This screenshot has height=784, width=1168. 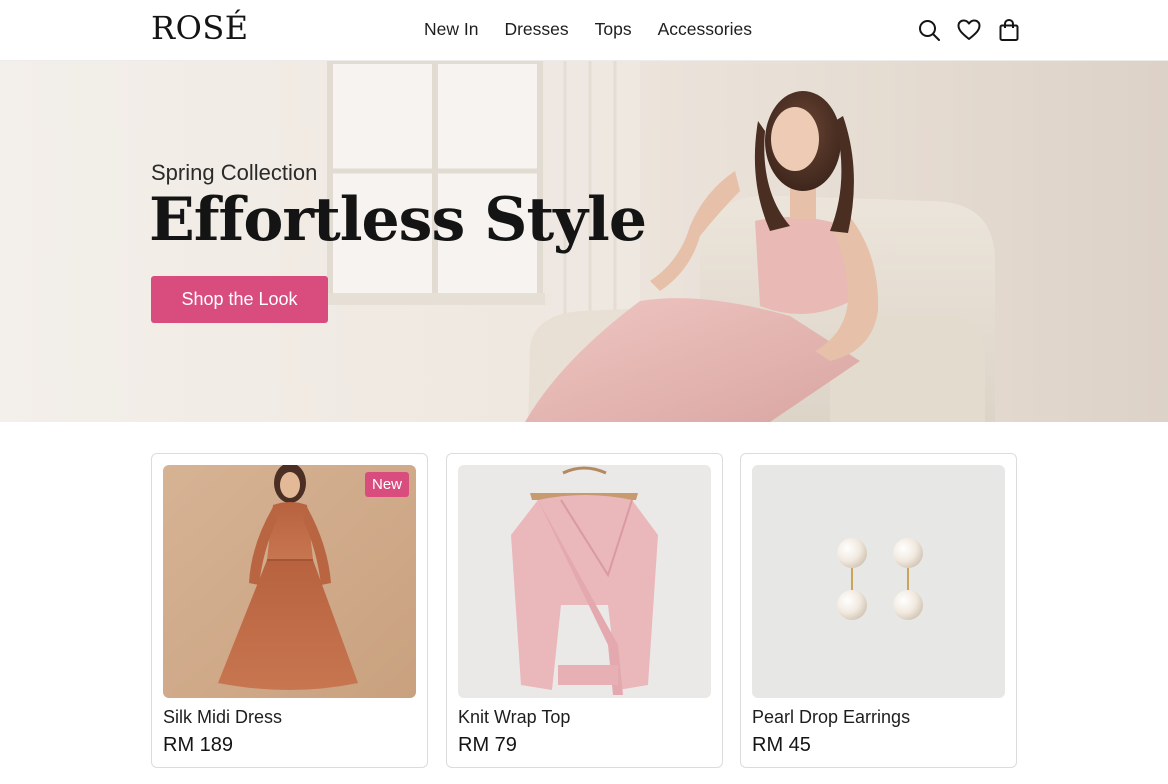 I want to click on product-name: Knit Wrap Top, so click(x=514, y=717).